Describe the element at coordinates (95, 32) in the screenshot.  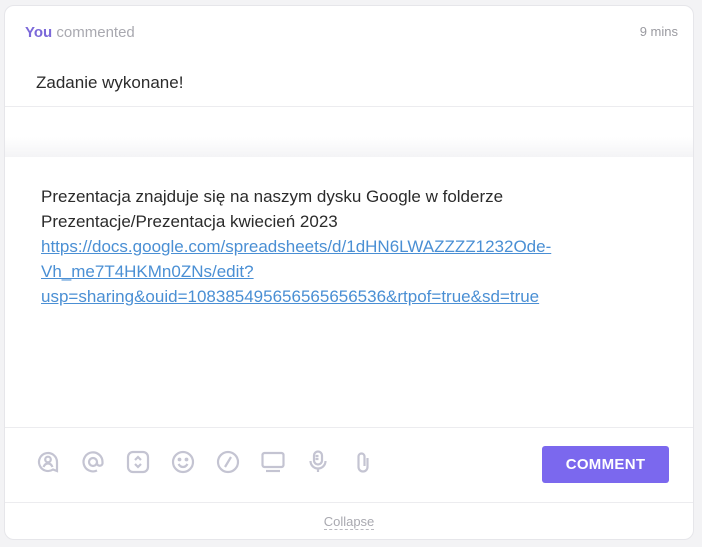
I see `action-label: commented` at that location.